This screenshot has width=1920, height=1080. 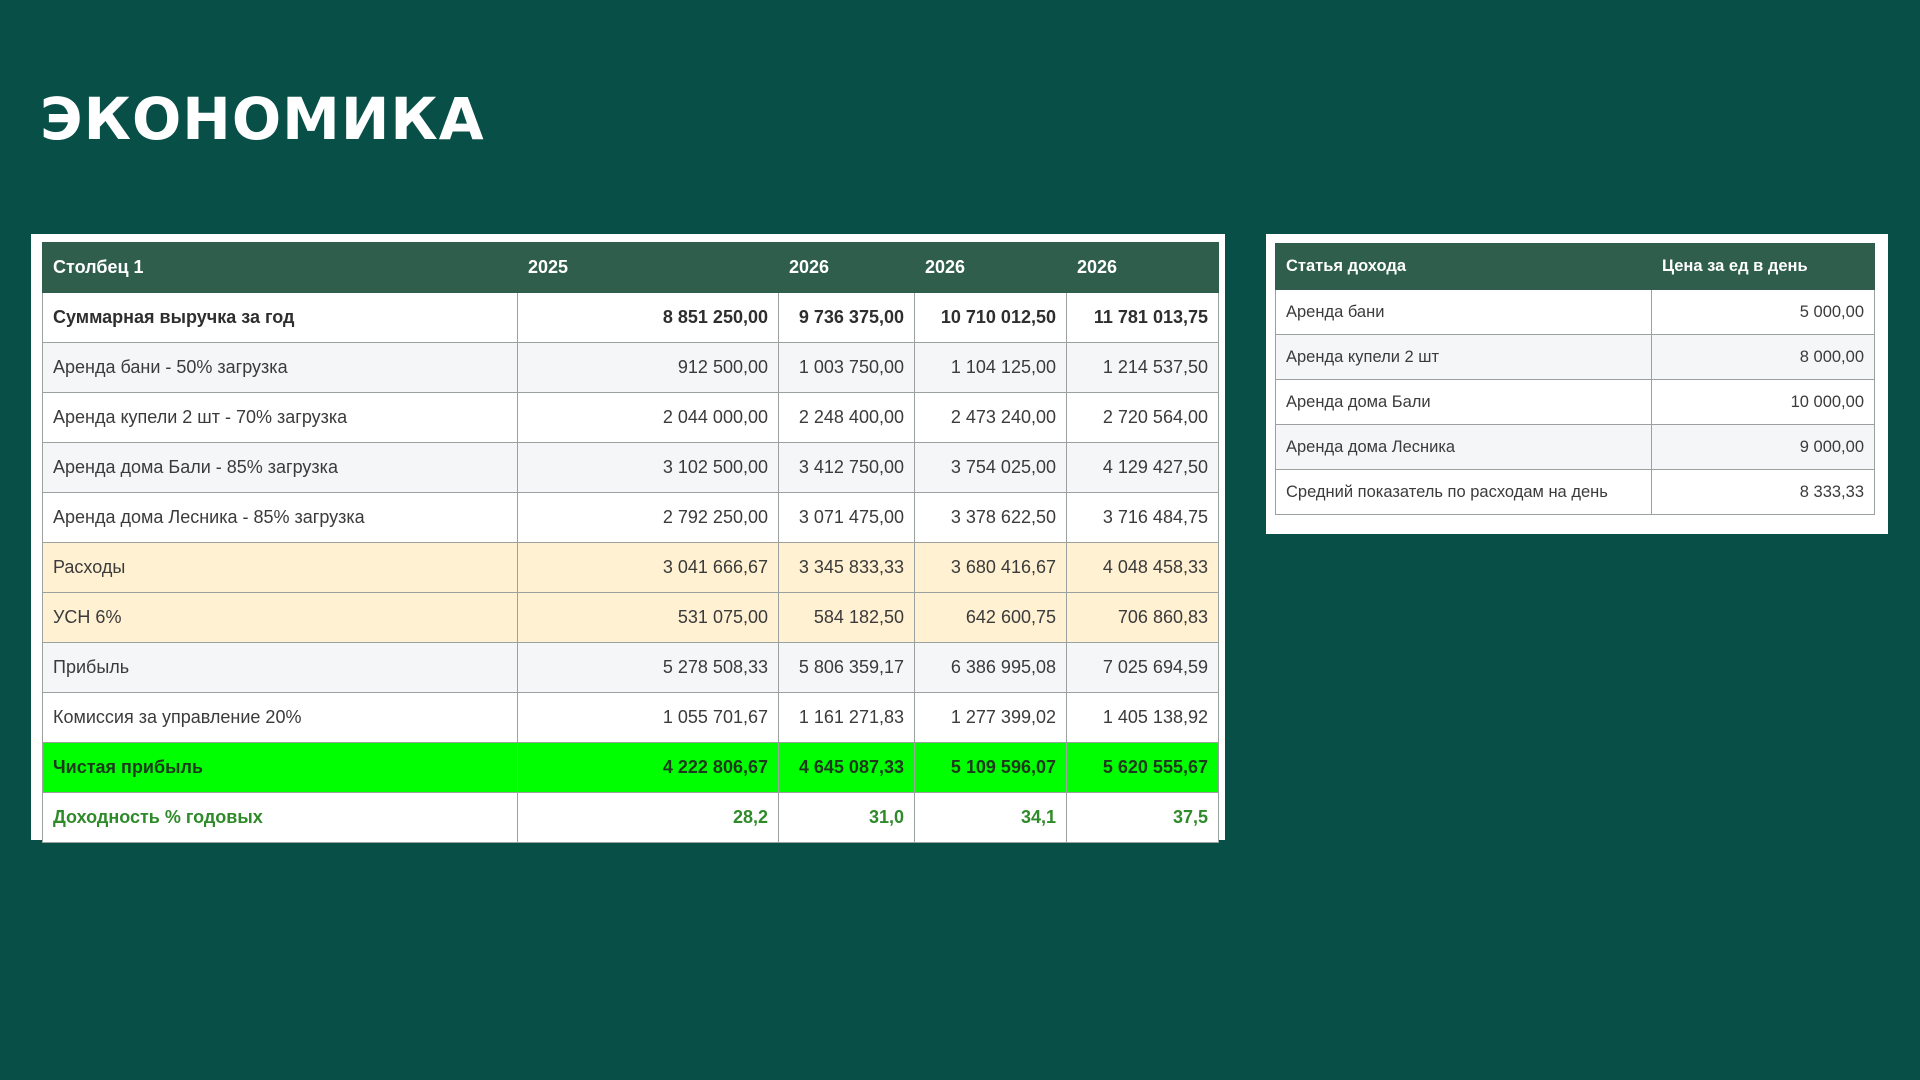 What do you see at coordinates (1142, 667) in the screenshot?
I see `table-cell: 7 025 694,59` at bounding box center [1142, 667].